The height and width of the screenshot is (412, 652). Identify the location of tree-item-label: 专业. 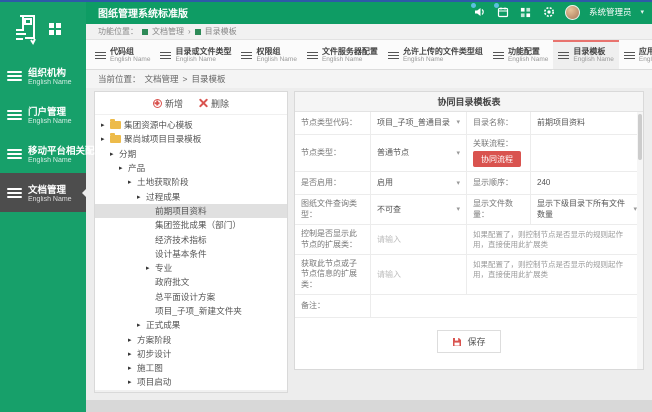
(164, 268).